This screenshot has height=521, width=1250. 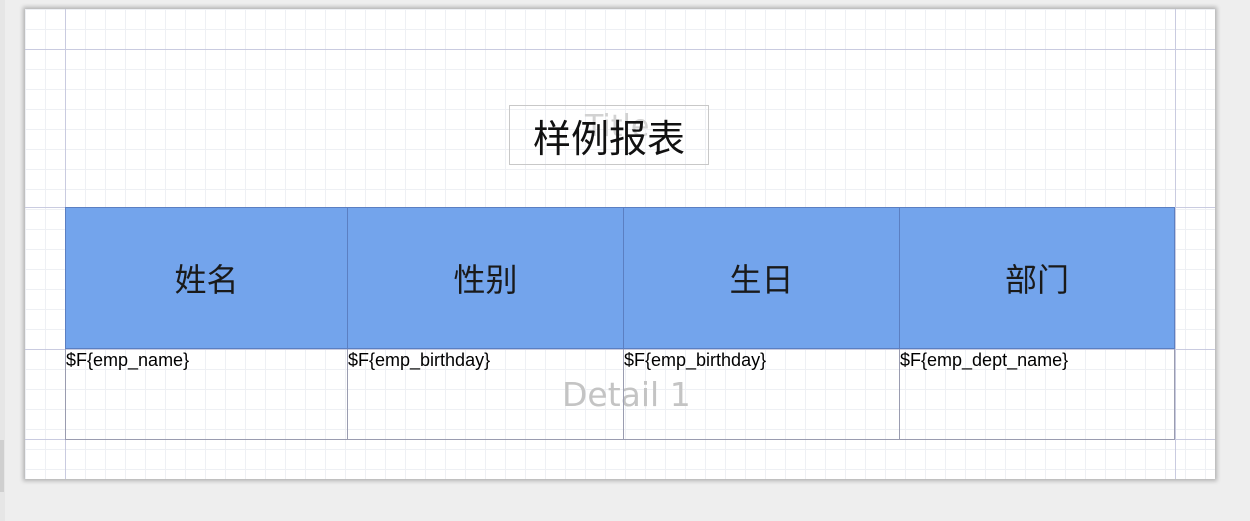 What do you see at coordinates (206, 278) in the screenshot?
I see `column-header-name: 姓名` at bounding box center [206, 278].